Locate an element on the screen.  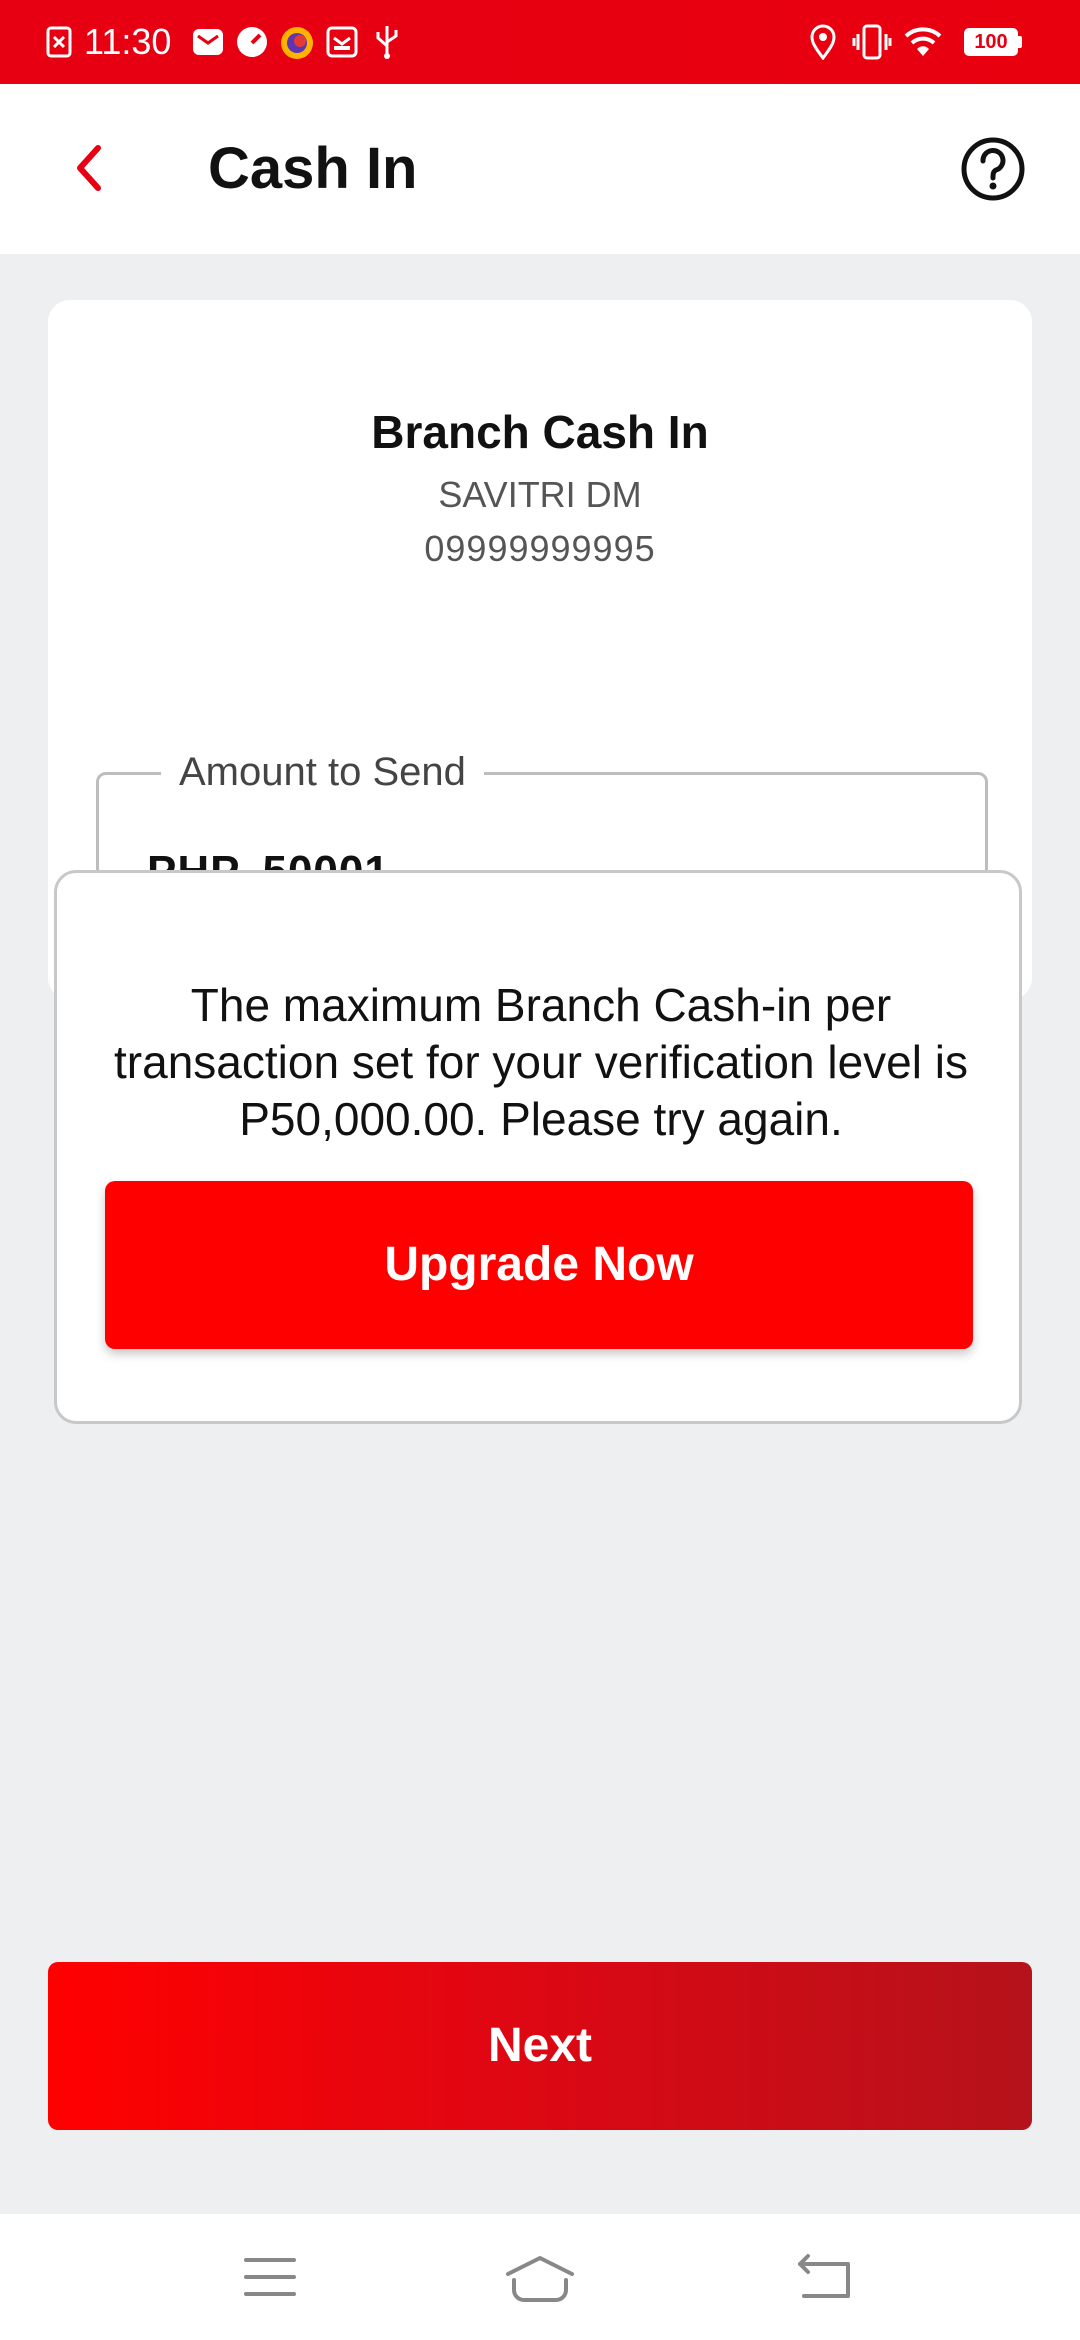
back-button is located at coordinates (90, 168).